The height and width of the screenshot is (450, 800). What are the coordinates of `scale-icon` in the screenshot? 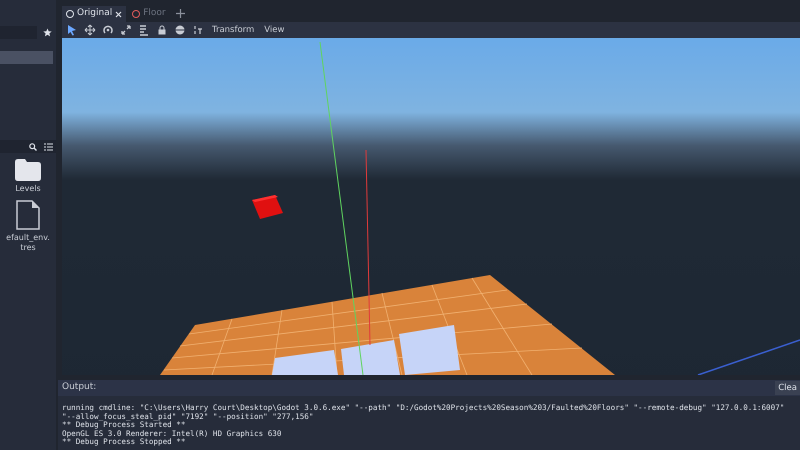 It's located at (126, 30).